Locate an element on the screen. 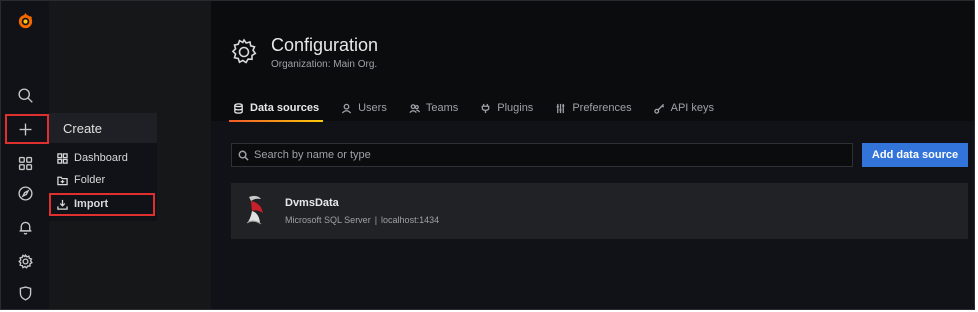 This screenshot has height=312, width=978. plus-highlight-box is located at coordinates (27, 129).